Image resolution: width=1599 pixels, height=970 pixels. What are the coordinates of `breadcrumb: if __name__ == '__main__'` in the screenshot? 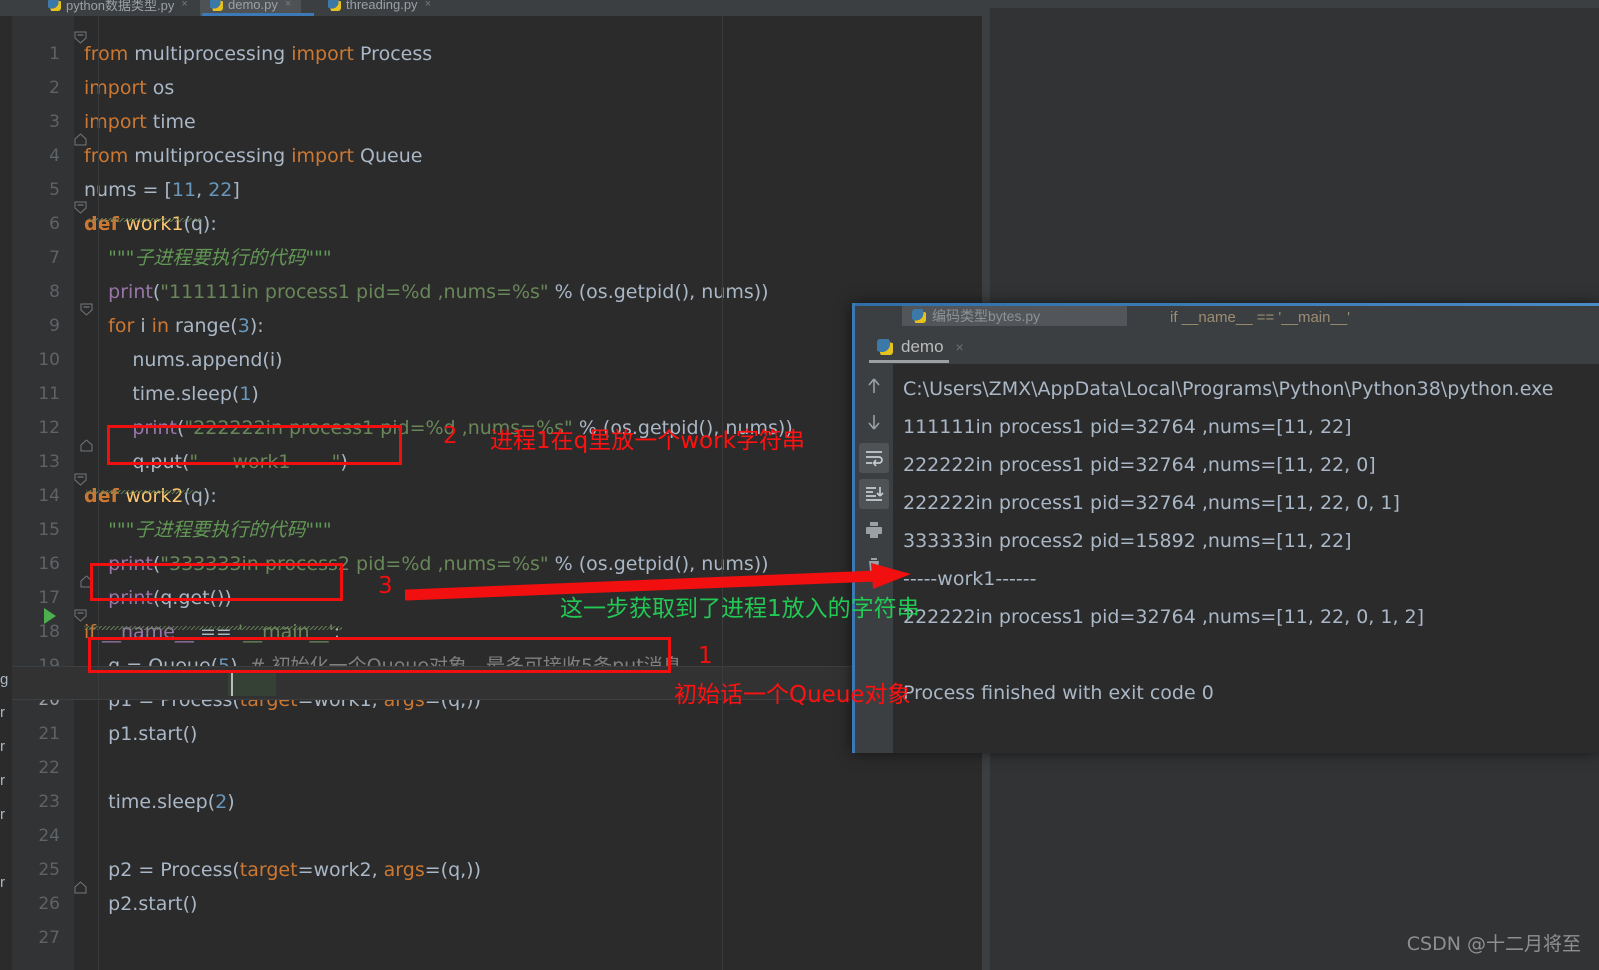 It's located at (1260, 317).